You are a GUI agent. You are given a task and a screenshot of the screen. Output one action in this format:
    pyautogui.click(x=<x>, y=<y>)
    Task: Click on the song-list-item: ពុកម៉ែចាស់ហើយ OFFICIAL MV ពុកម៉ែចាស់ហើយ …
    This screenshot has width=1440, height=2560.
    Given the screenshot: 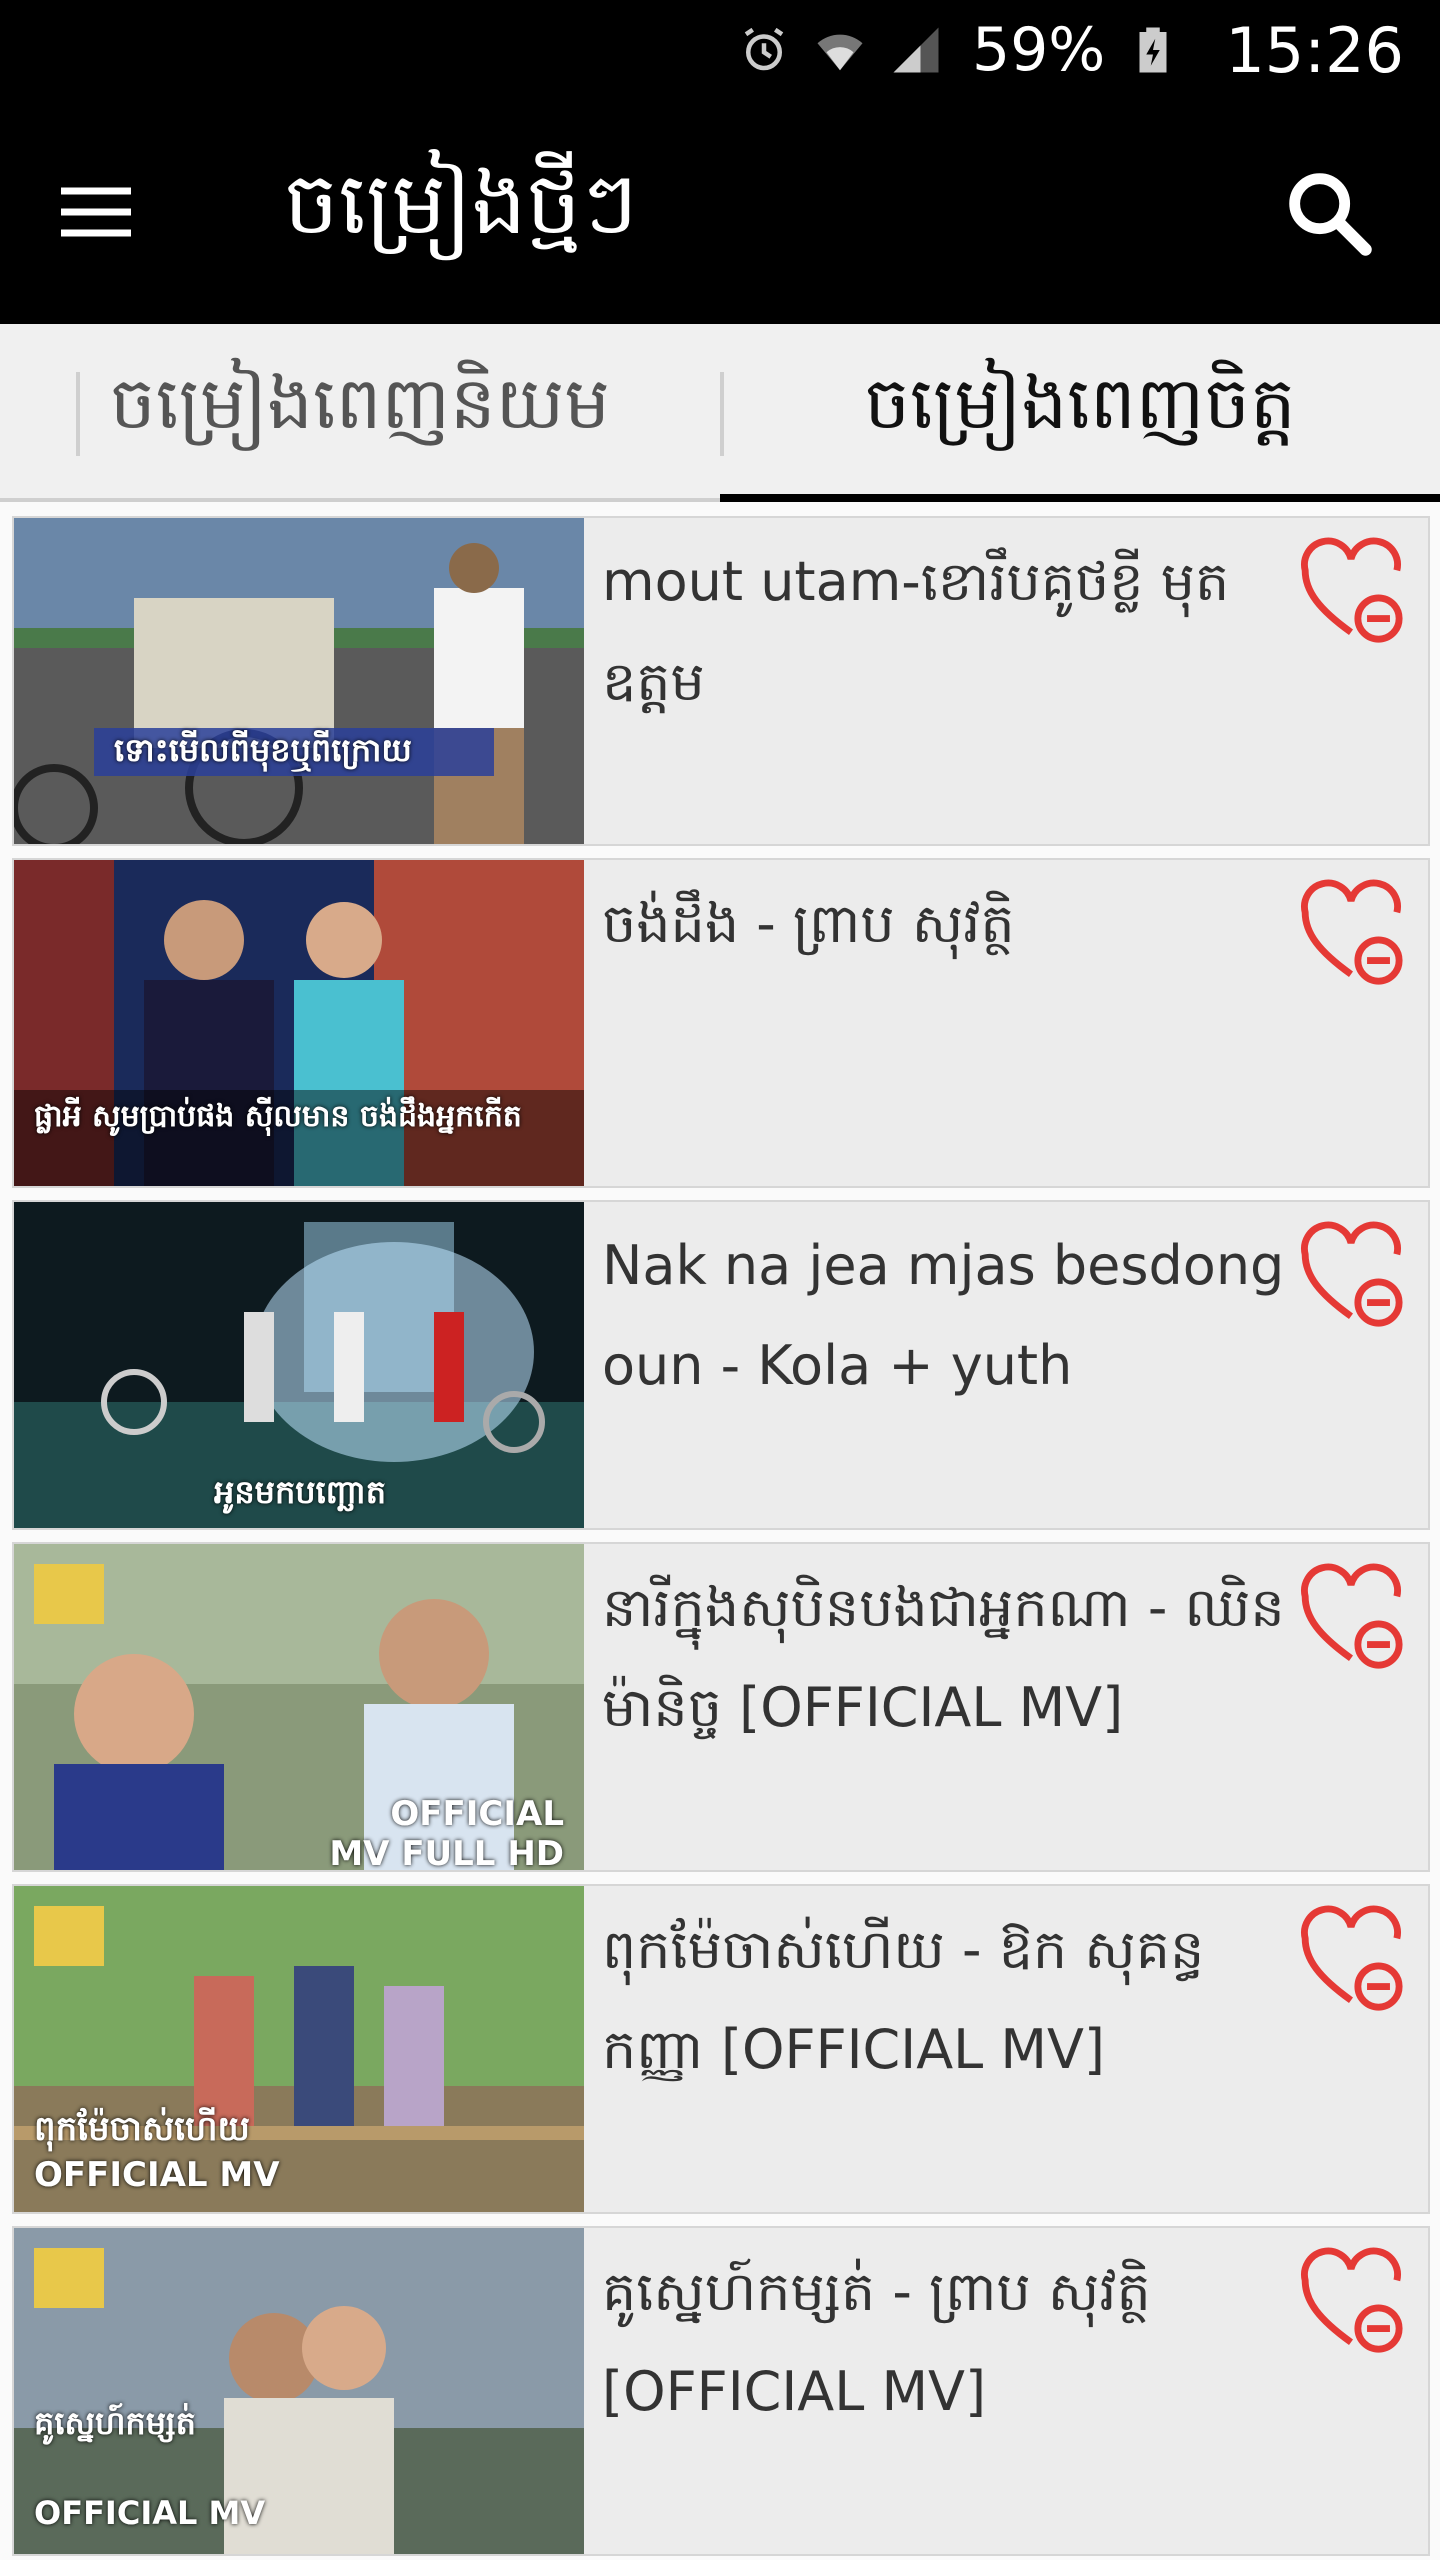 What is the action you would take?
    pyautogui.click(x=721, y=2049)
    